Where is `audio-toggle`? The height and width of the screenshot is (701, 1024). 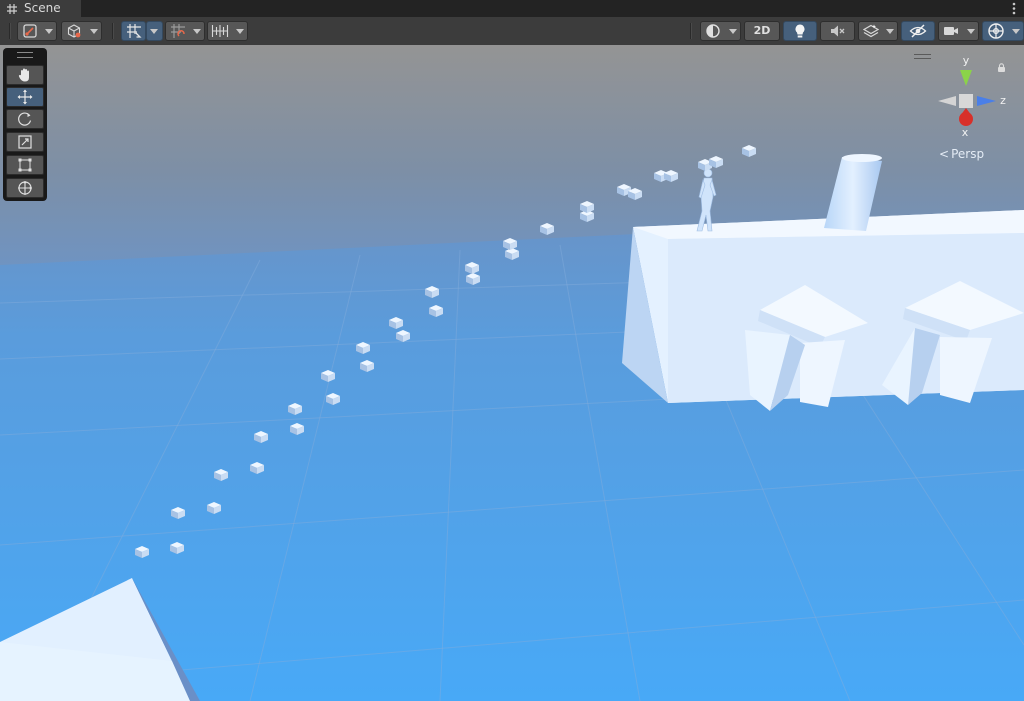
audio-toggle is located at coordinates (837, 31).